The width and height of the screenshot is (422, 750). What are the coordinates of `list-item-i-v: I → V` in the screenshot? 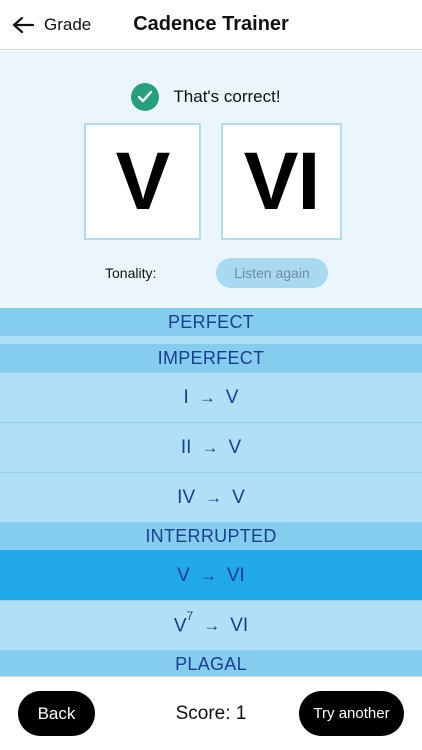 It's located at (211, 397).